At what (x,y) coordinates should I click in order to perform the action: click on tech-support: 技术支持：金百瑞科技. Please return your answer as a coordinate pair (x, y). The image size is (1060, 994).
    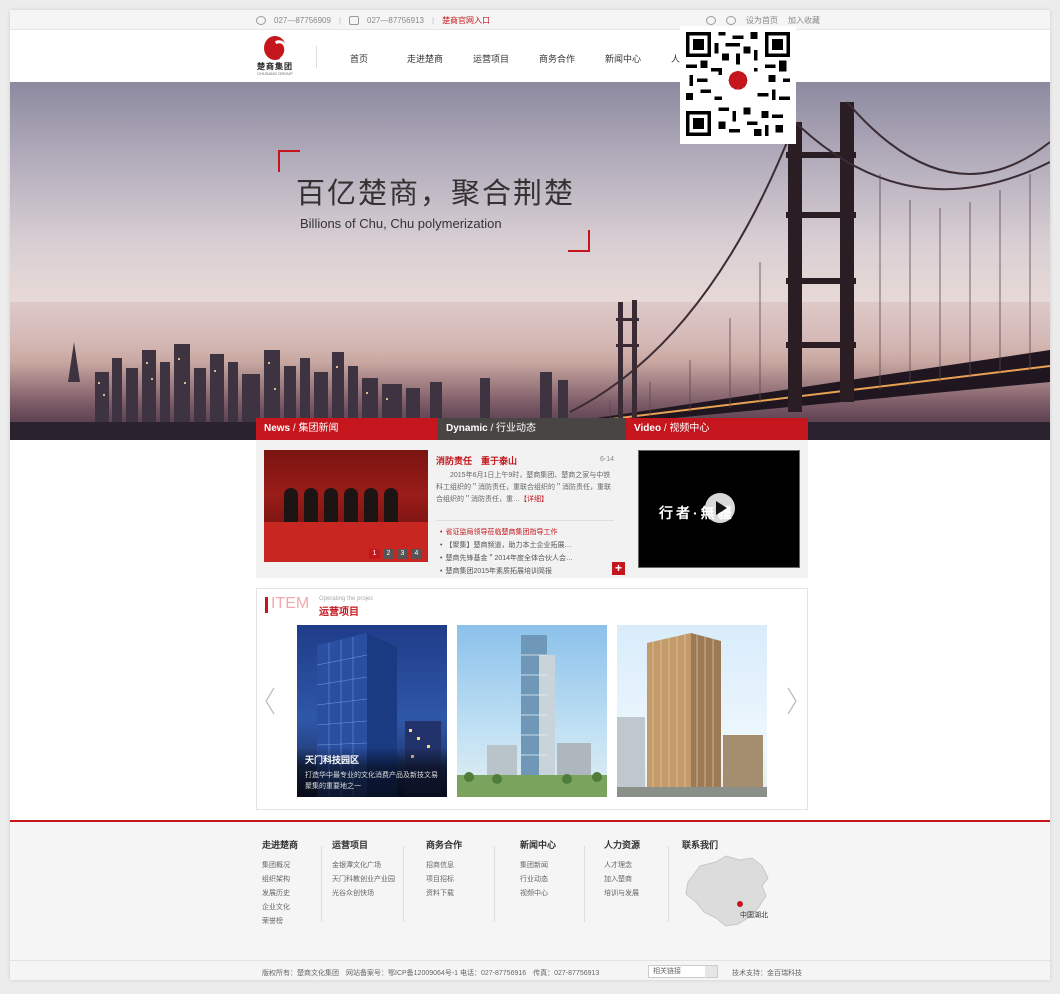
    Looking at the image, I should click on (767, 973).